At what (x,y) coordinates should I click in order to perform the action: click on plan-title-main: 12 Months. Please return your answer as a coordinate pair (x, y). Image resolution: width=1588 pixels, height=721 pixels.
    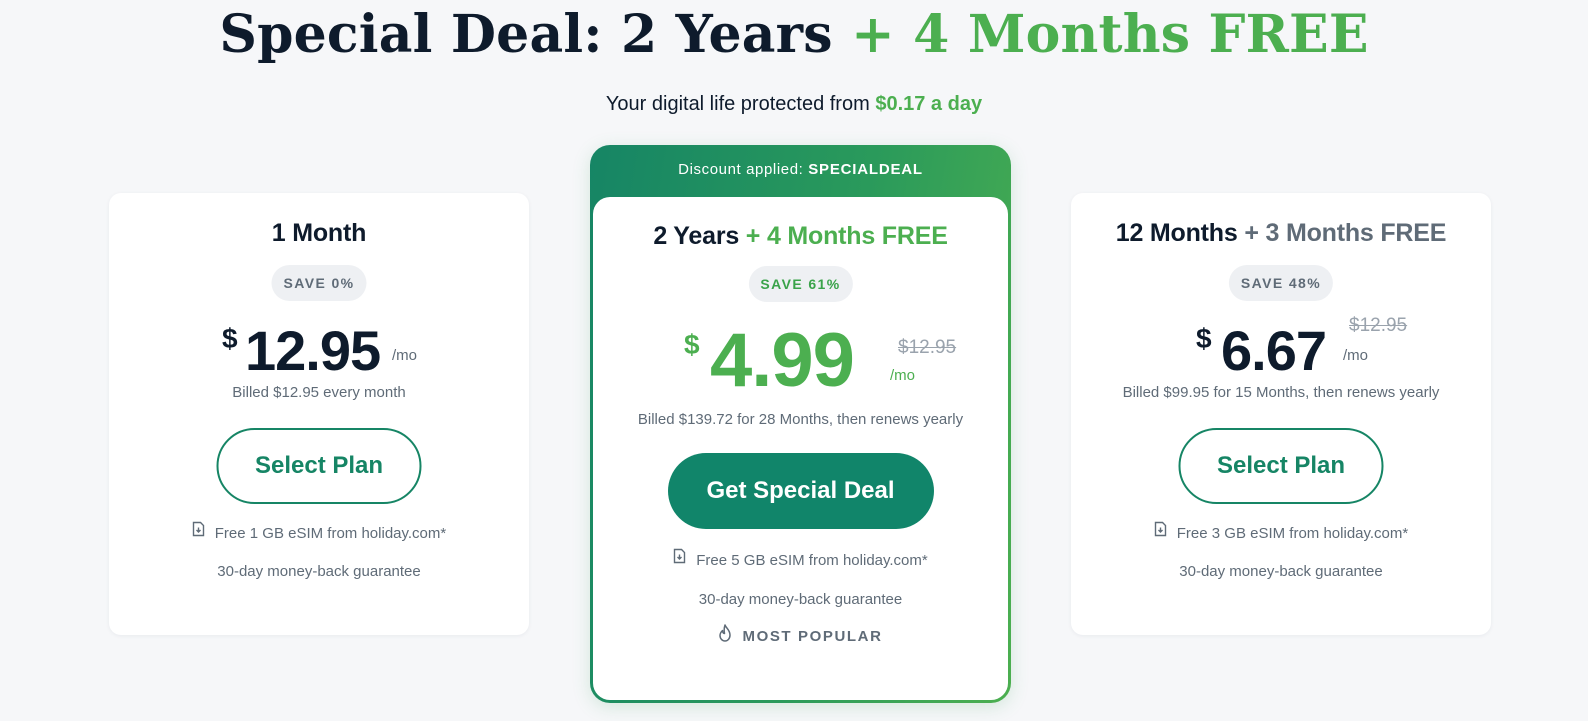
    Looking at the image, I should click on (1176, 233).